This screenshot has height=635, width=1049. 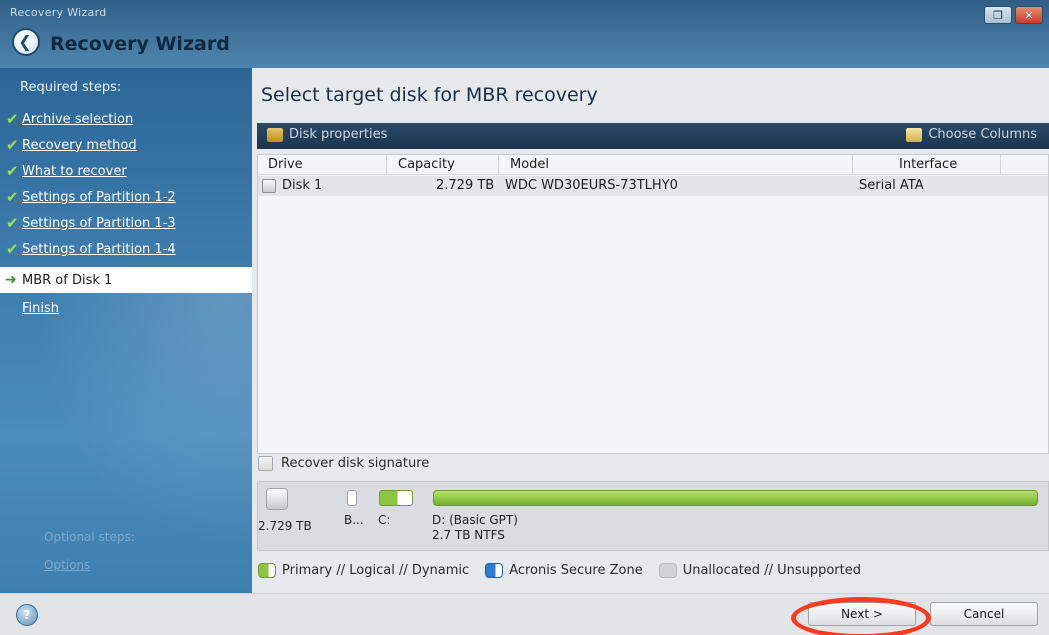 What do you see at coordinates (126, 442) in the screenshot?
I see `sidebar-decoration` at bounding box center [126, 442].